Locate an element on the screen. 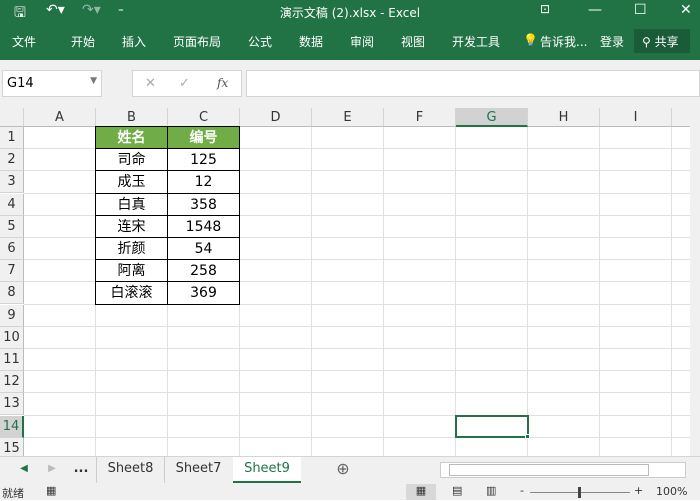  tab-review: 审阅 is located at coordinates (362, 41).